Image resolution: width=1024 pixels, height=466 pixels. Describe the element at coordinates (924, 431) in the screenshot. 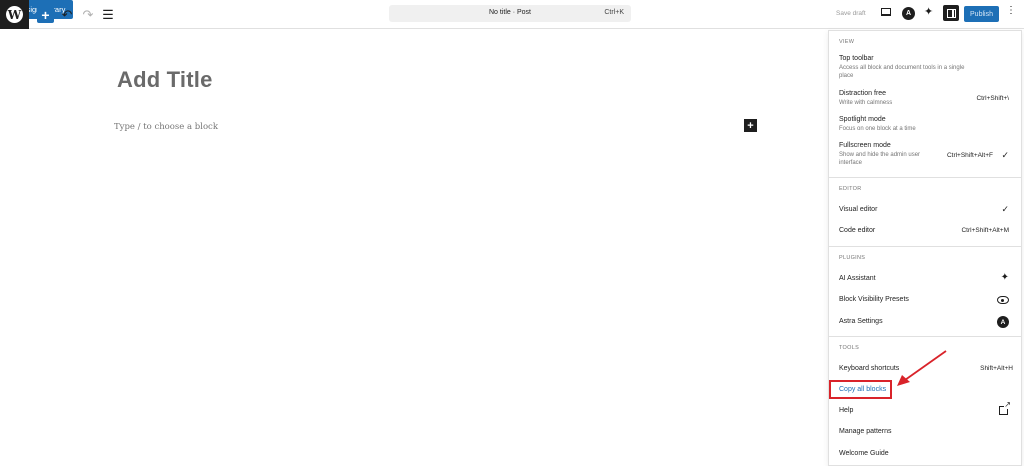

I see `menu-item-manage-patterns: Manage patterns` at that location.